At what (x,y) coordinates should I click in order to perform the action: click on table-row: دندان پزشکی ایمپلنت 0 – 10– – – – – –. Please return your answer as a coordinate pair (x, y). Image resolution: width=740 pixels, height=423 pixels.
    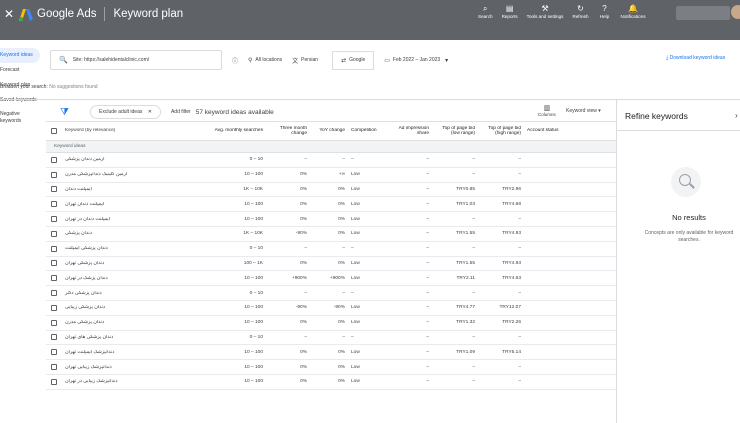
    Looking at the image, I should click on (331, 249).